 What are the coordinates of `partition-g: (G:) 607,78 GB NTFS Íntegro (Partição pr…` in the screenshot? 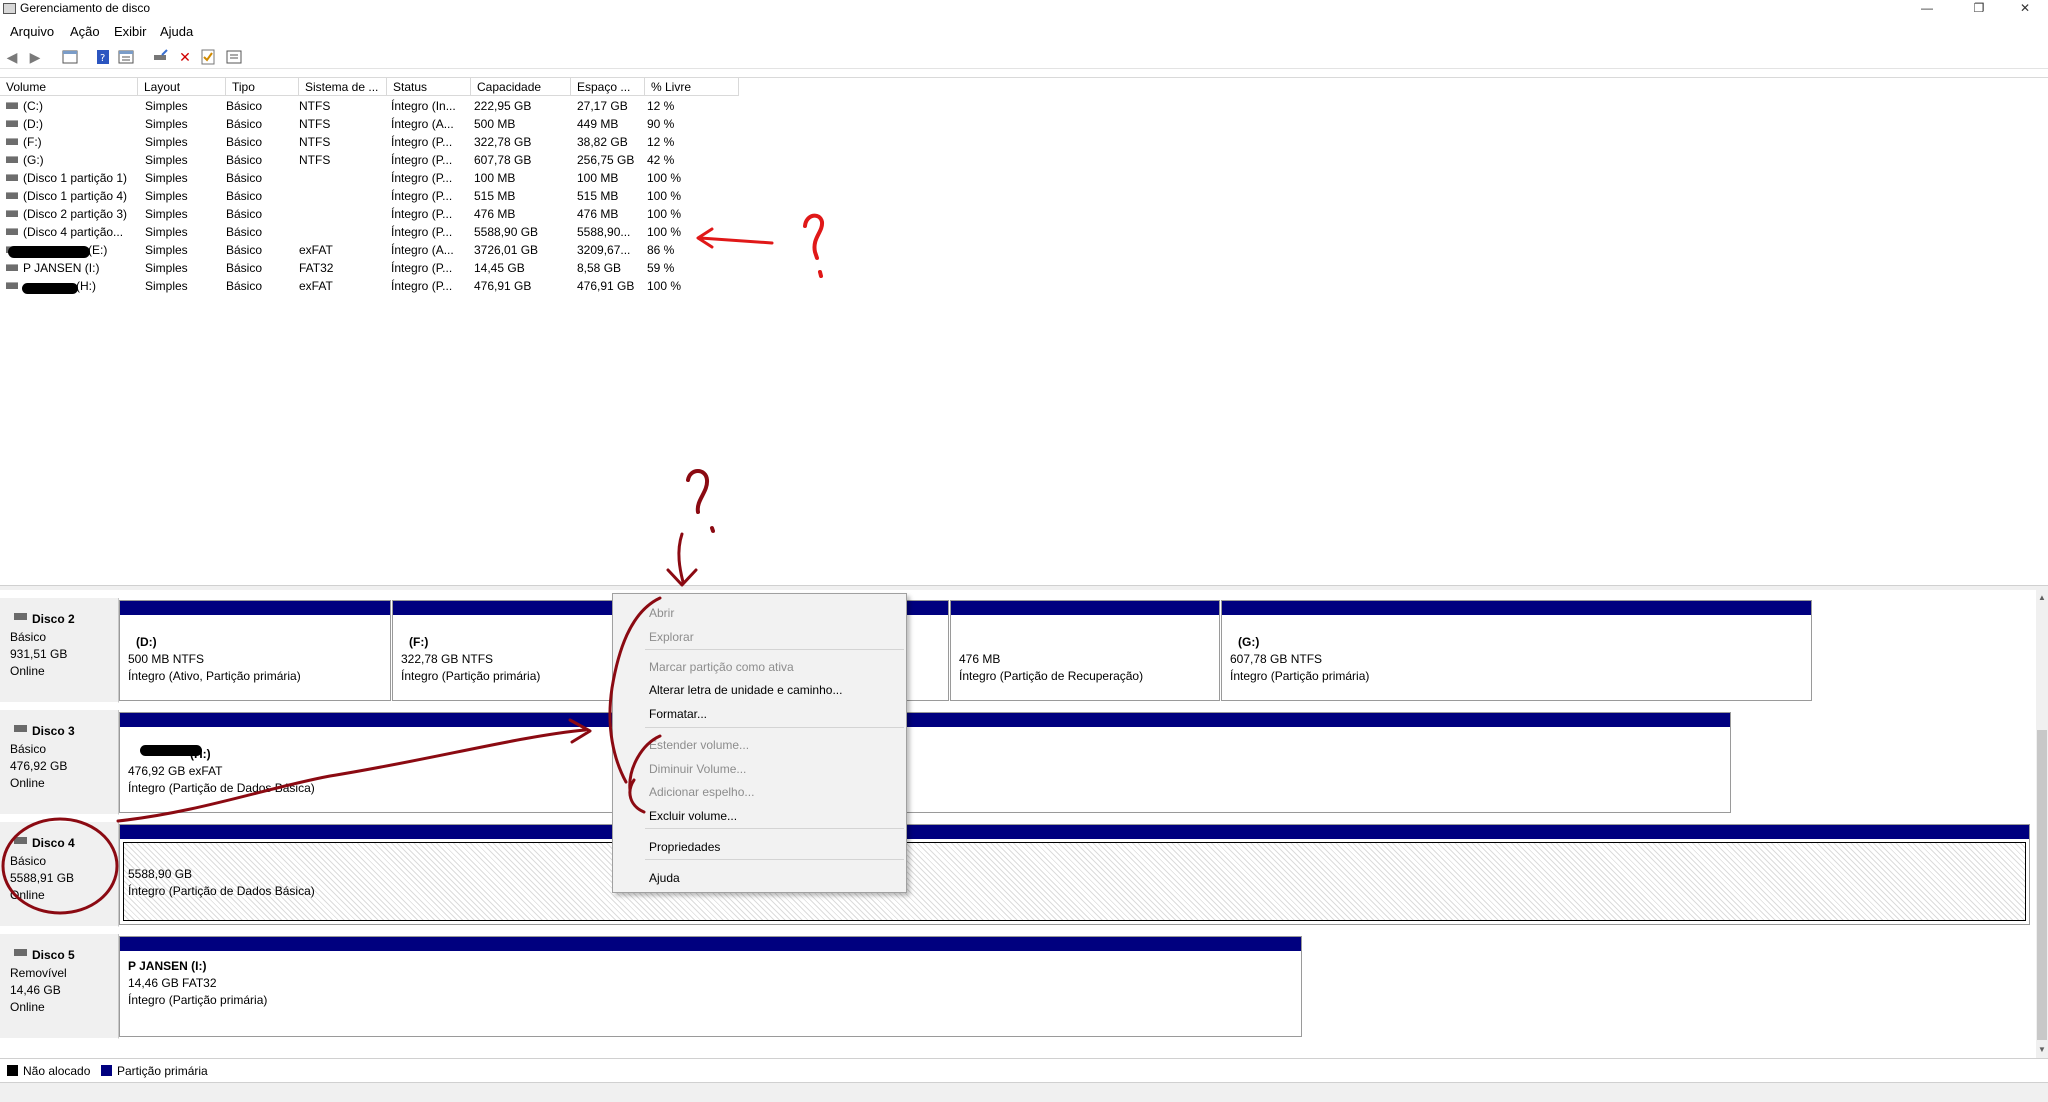 It's located at (1516, 650).